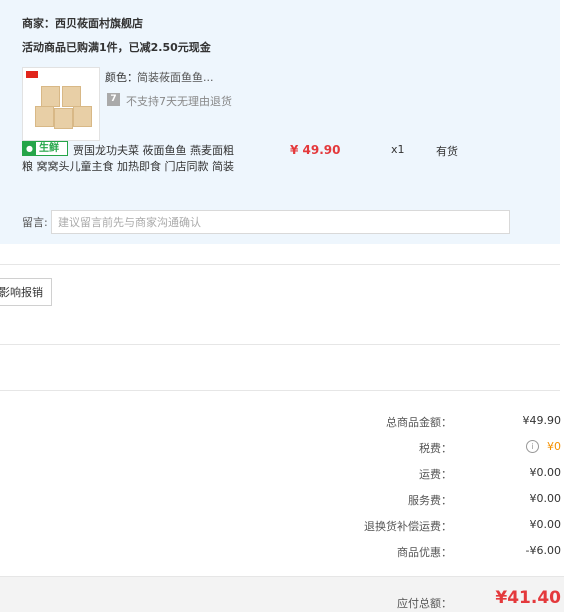  Describe the element at coordinates (49, 148) in the screenshot. I see `fresh-badge-label: 生鲜` at that location.